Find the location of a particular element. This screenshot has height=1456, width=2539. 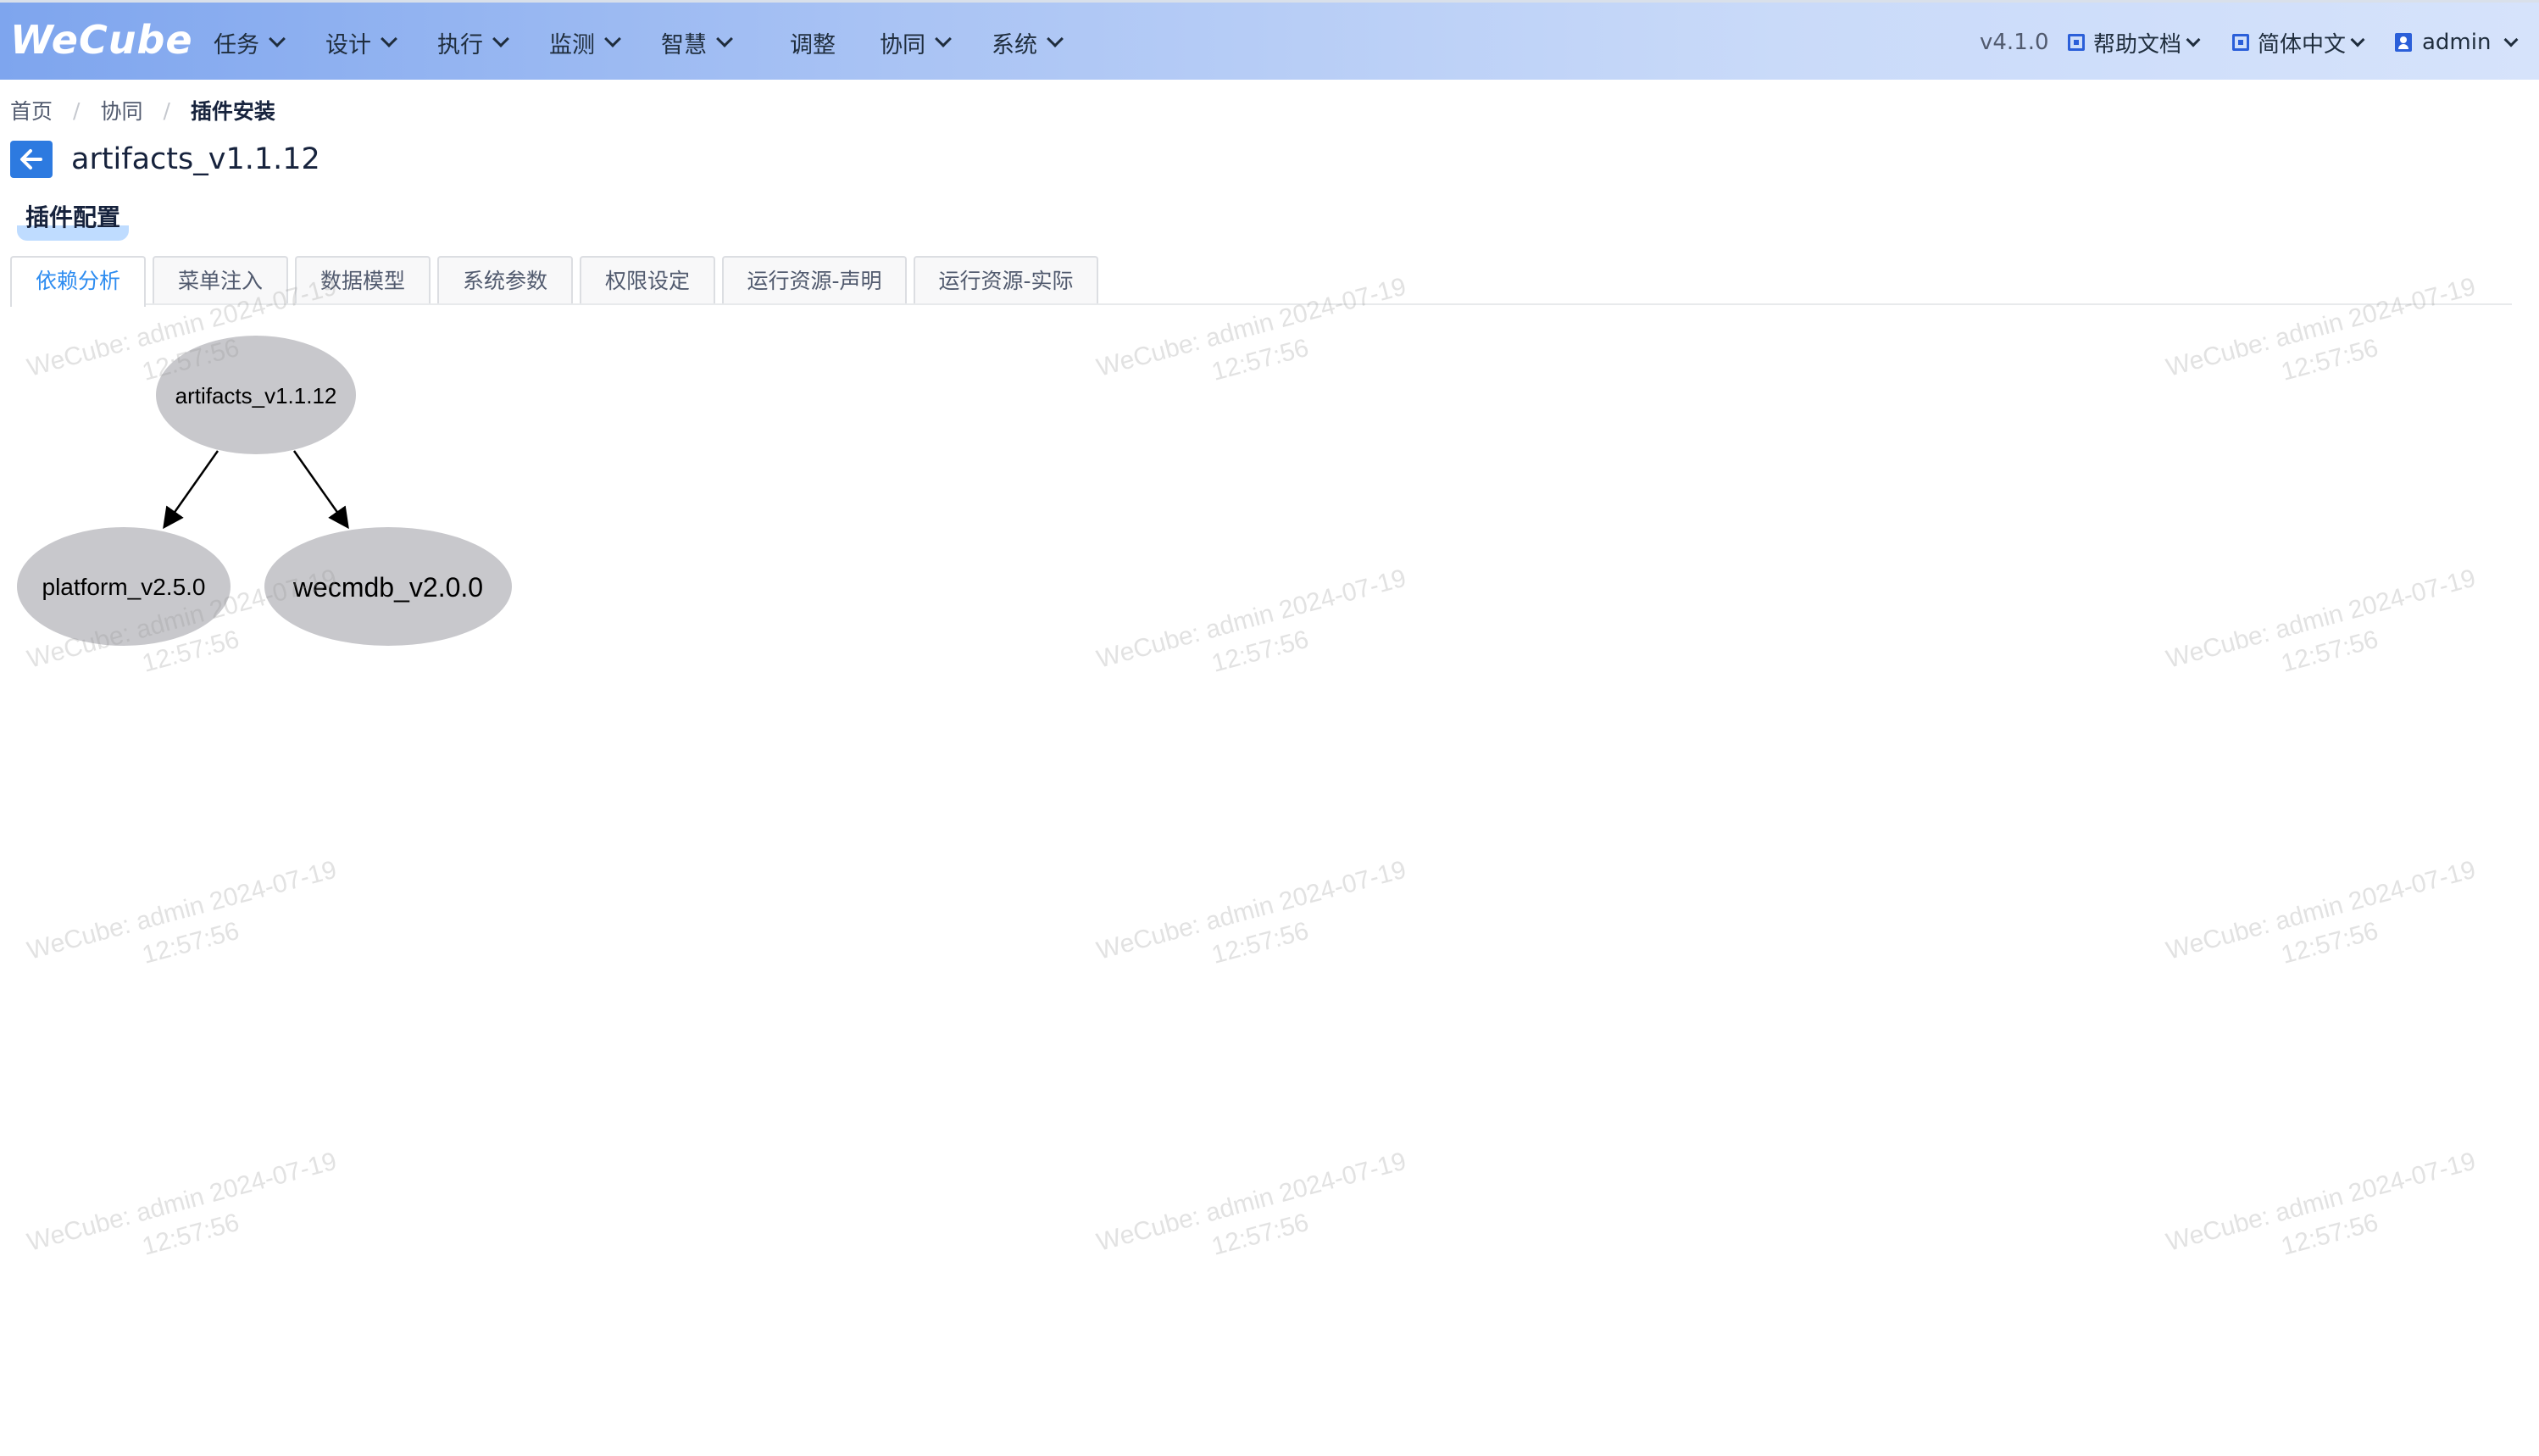

graph-node-root: artifacts_v1.1.12 is located at coordinates (256, 395).